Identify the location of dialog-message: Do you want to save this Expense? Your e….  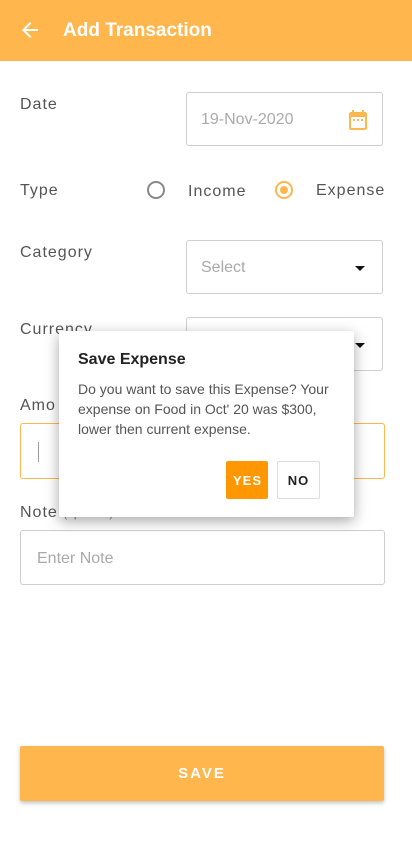
(203, 409).